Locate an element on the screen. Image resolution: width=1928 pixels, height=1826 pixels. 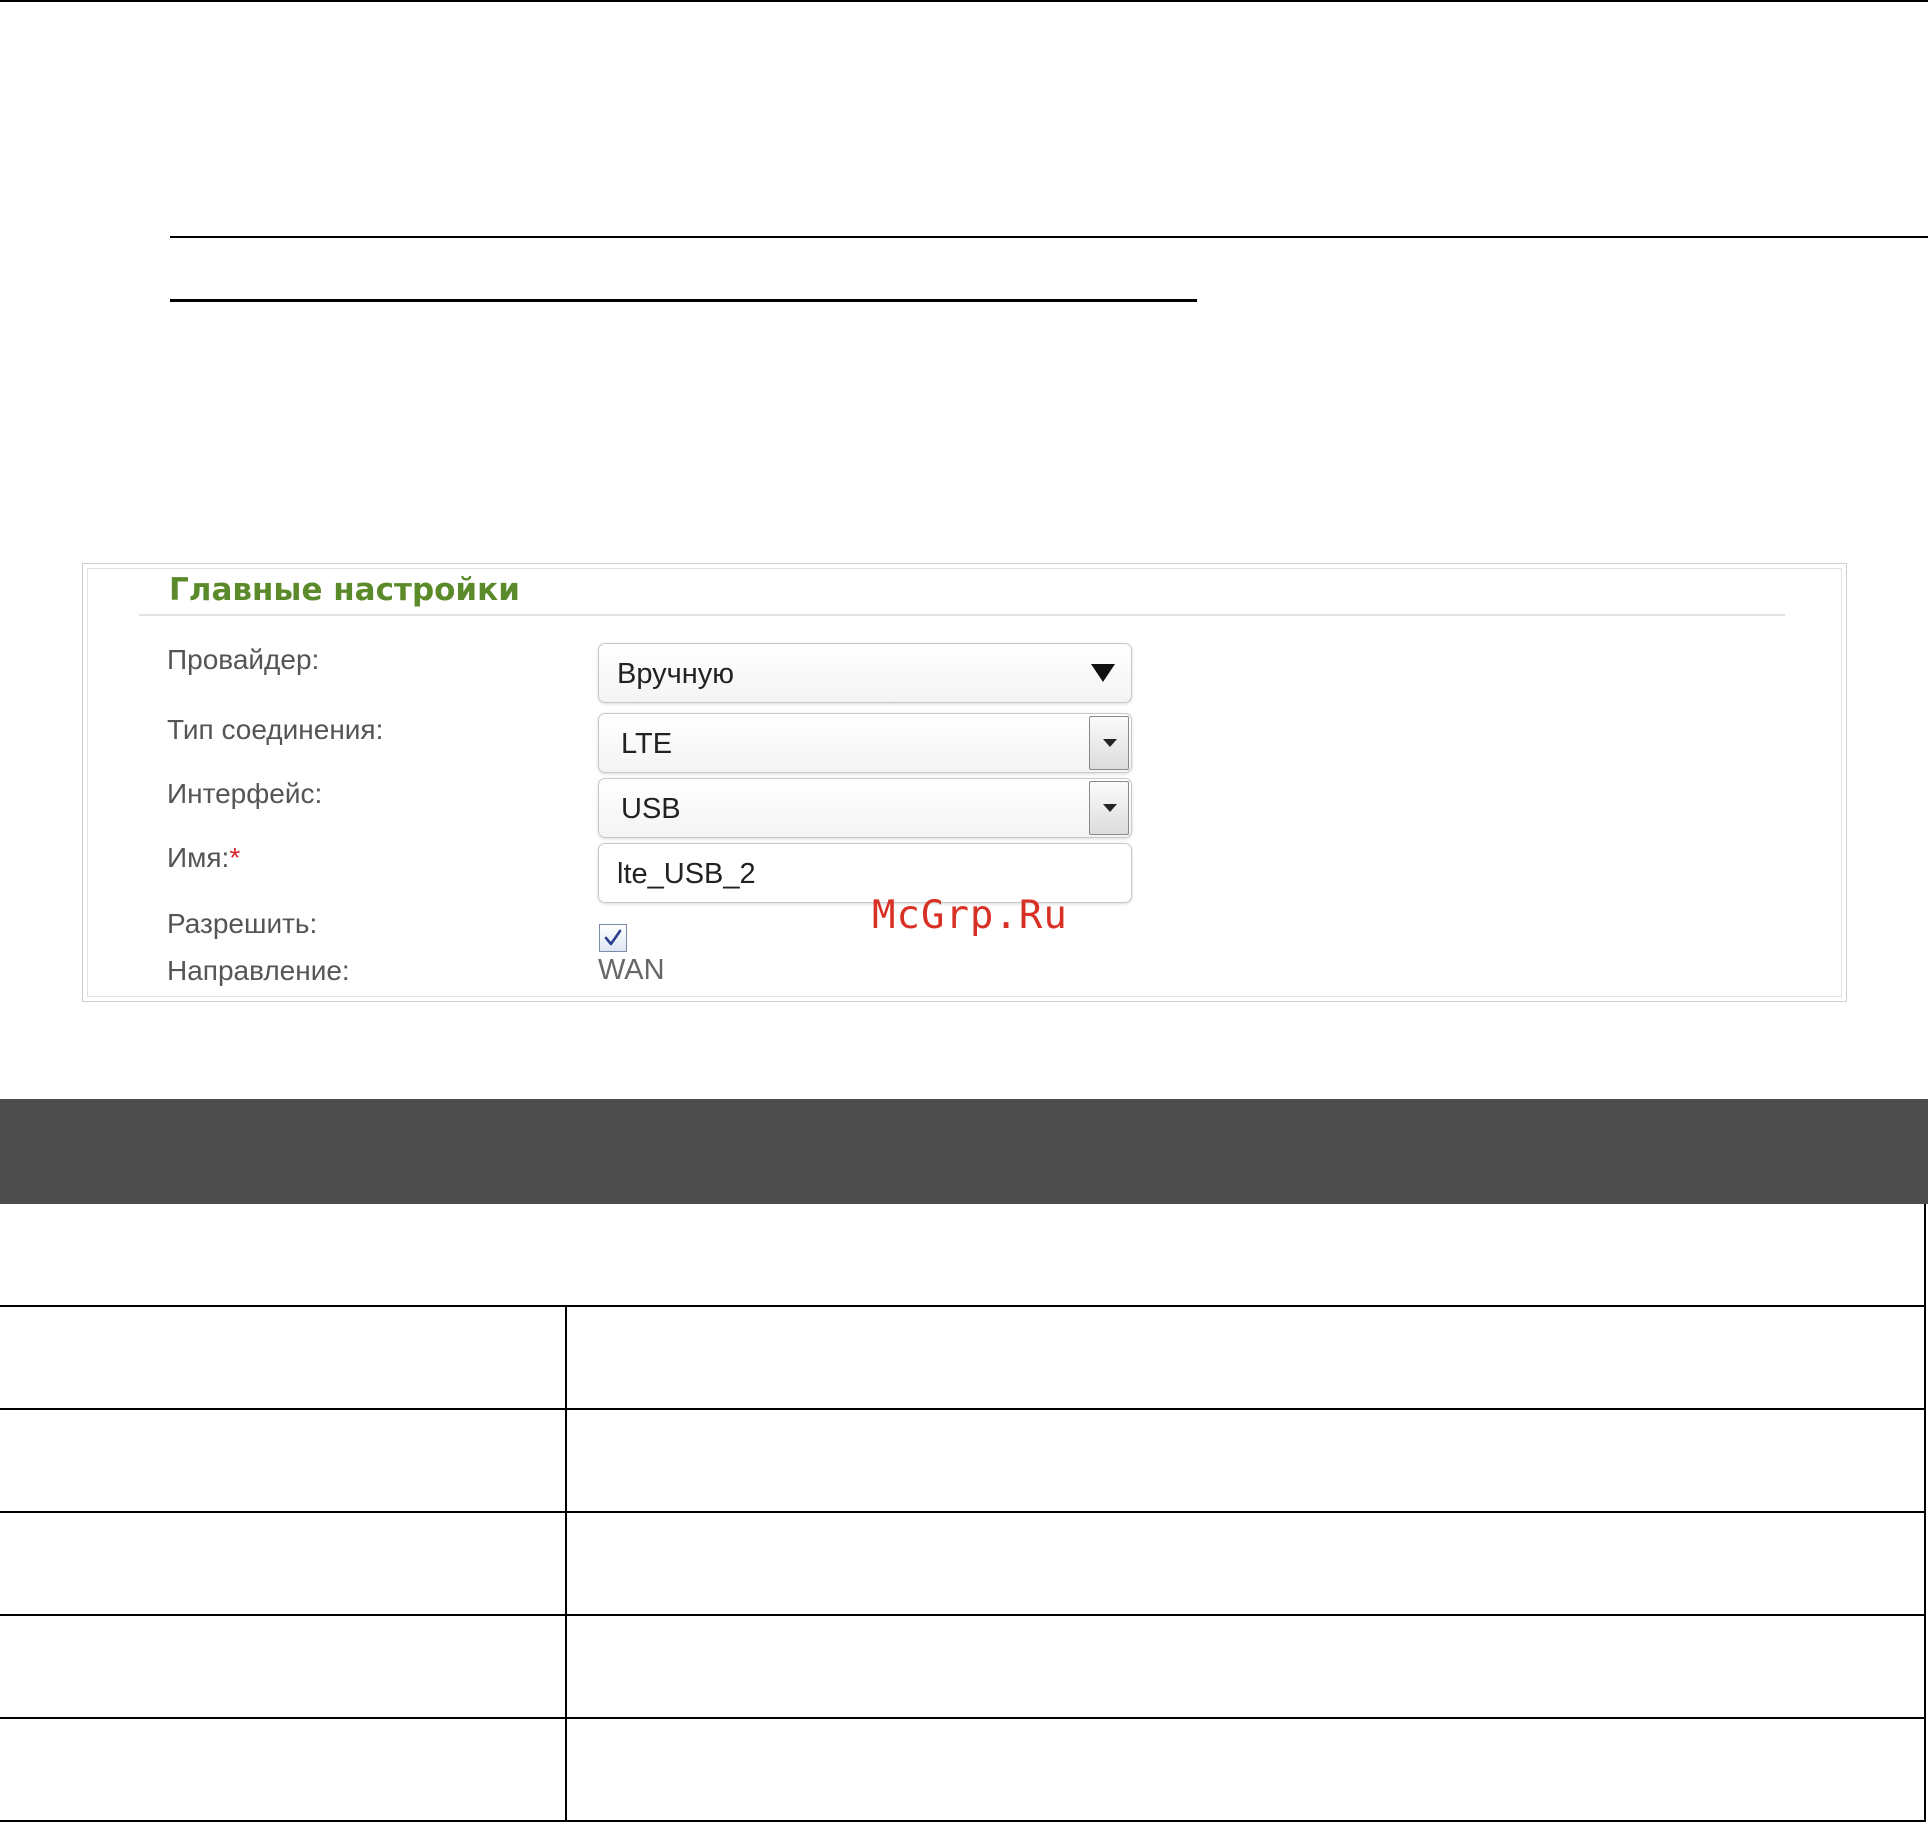
provider-label: Провайдер: is located at coordinates (243, 659).